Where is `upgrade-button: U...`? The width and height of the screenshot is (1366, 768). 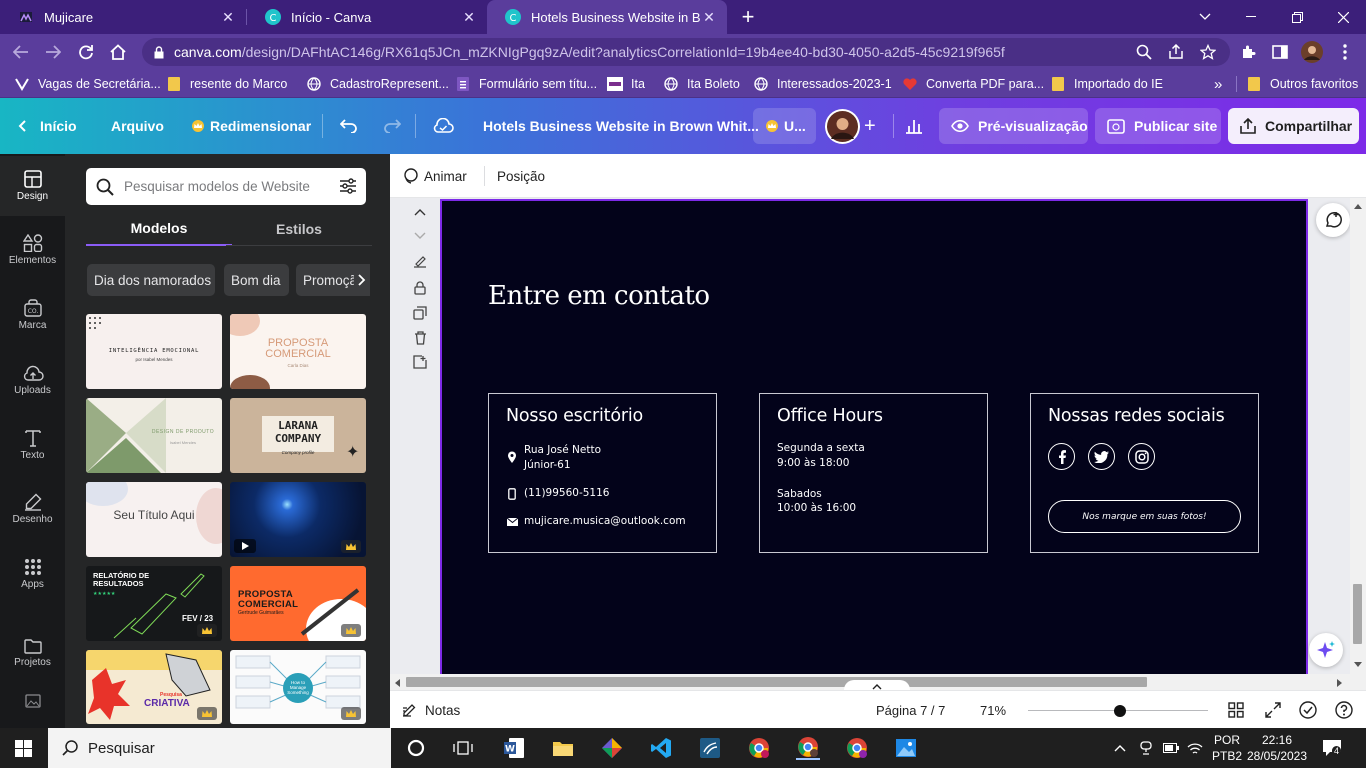 upgrade-button: U... is located at coordinates (784, 126).